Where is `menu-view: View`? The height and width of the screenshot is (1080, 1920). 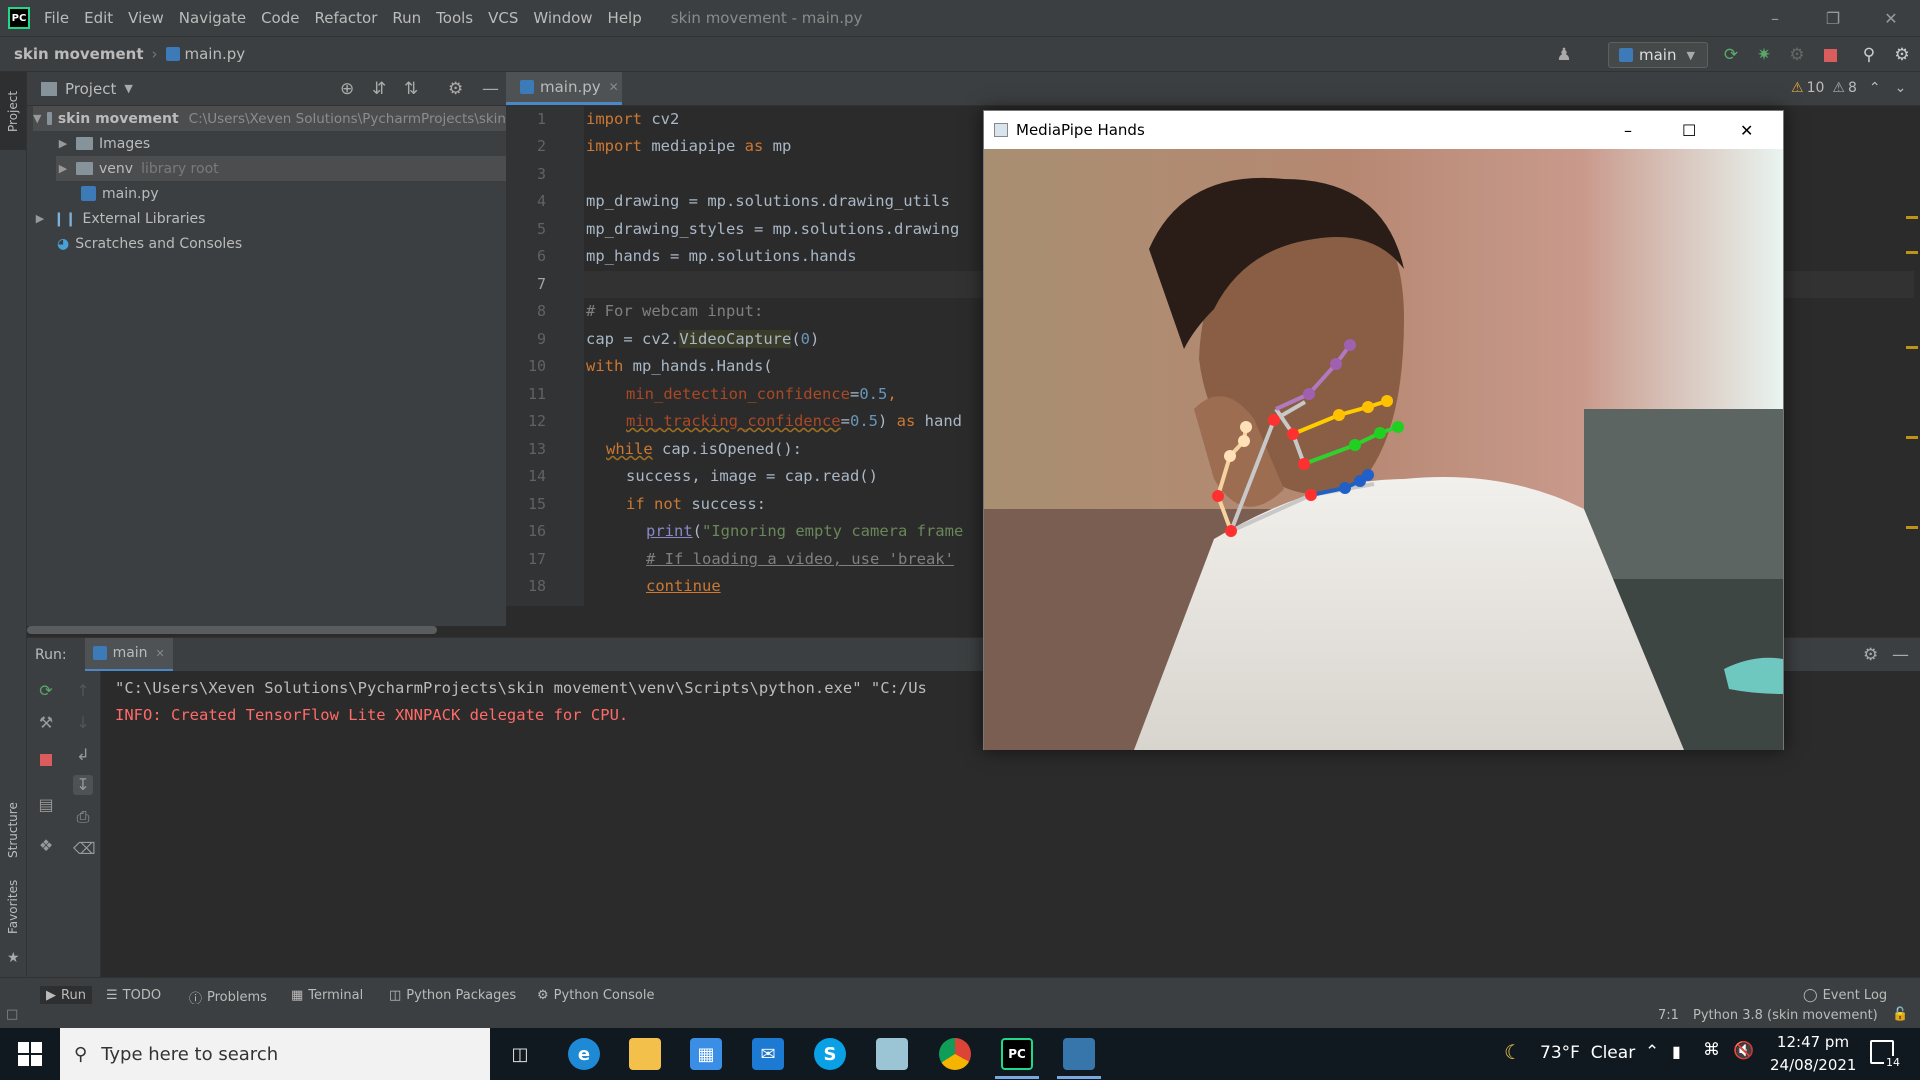 menu-view: View is located at coordinates (146, 18).